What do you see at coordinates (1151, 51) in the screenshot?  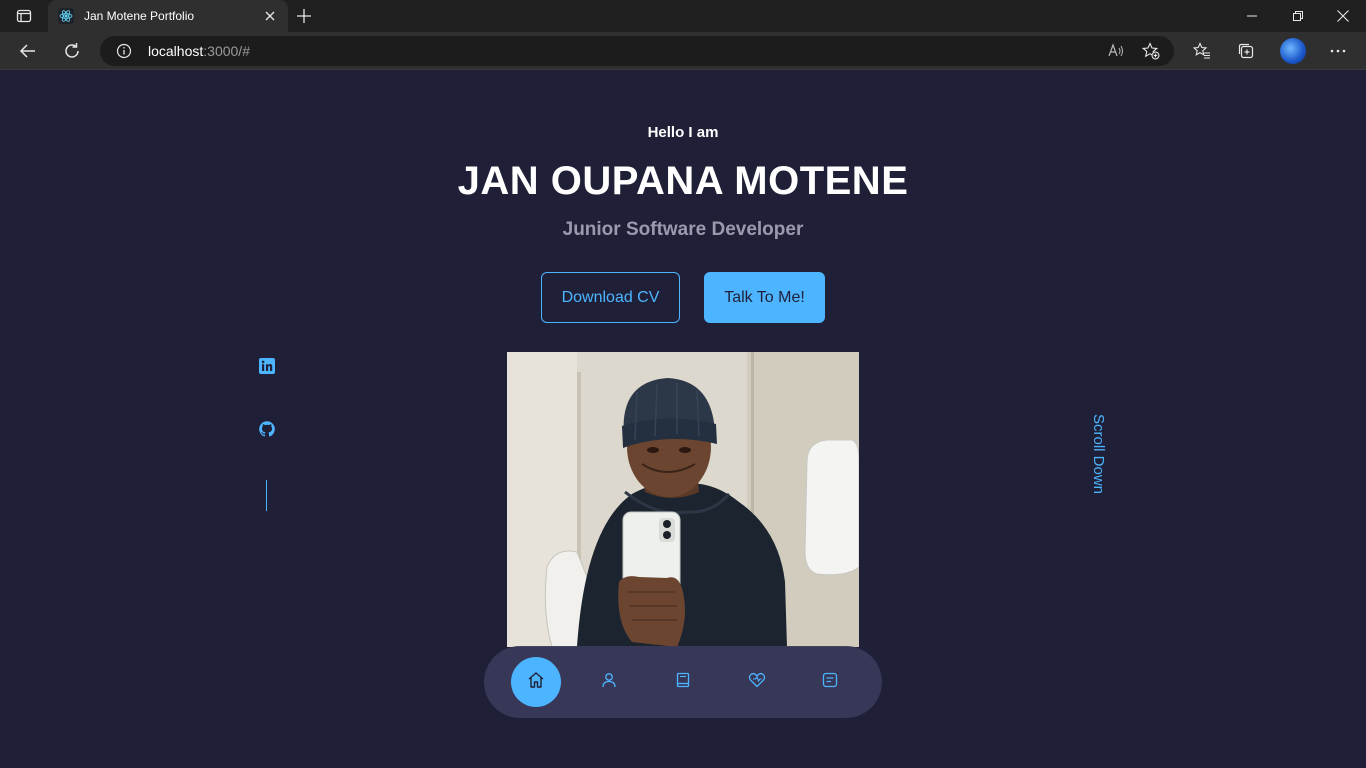 I see `add-favorite-icon` at bounding box center [1151, 51].